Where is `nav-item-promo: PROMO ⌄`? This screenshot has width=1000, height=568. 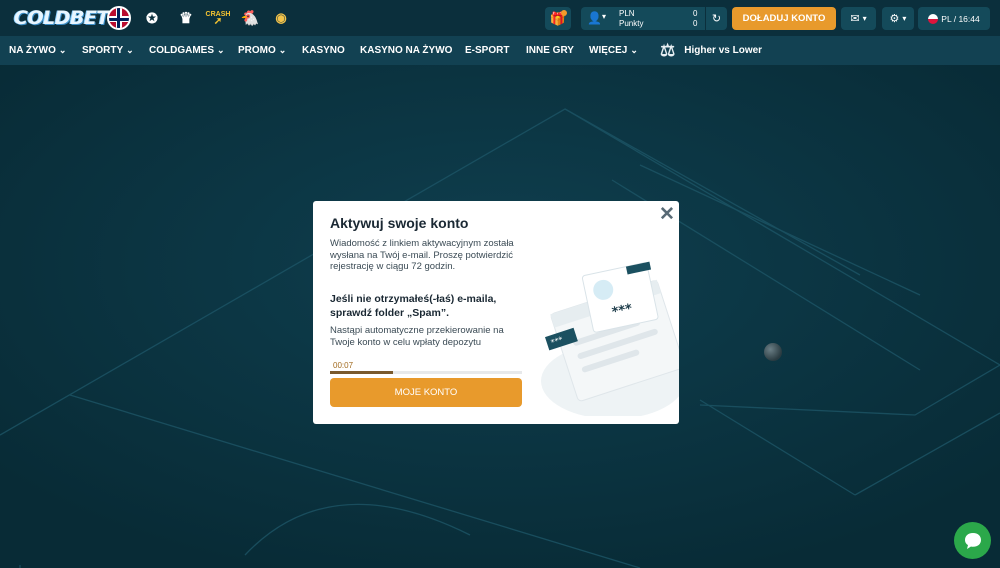 nav-item-promo: PROMO ⌄ is located at coordinates (262, 50).